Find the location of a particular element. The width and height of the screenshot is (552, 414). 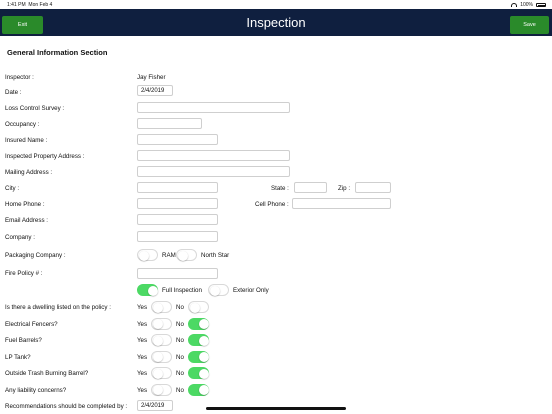

city-label: City : is located at coordinates (12, 188).